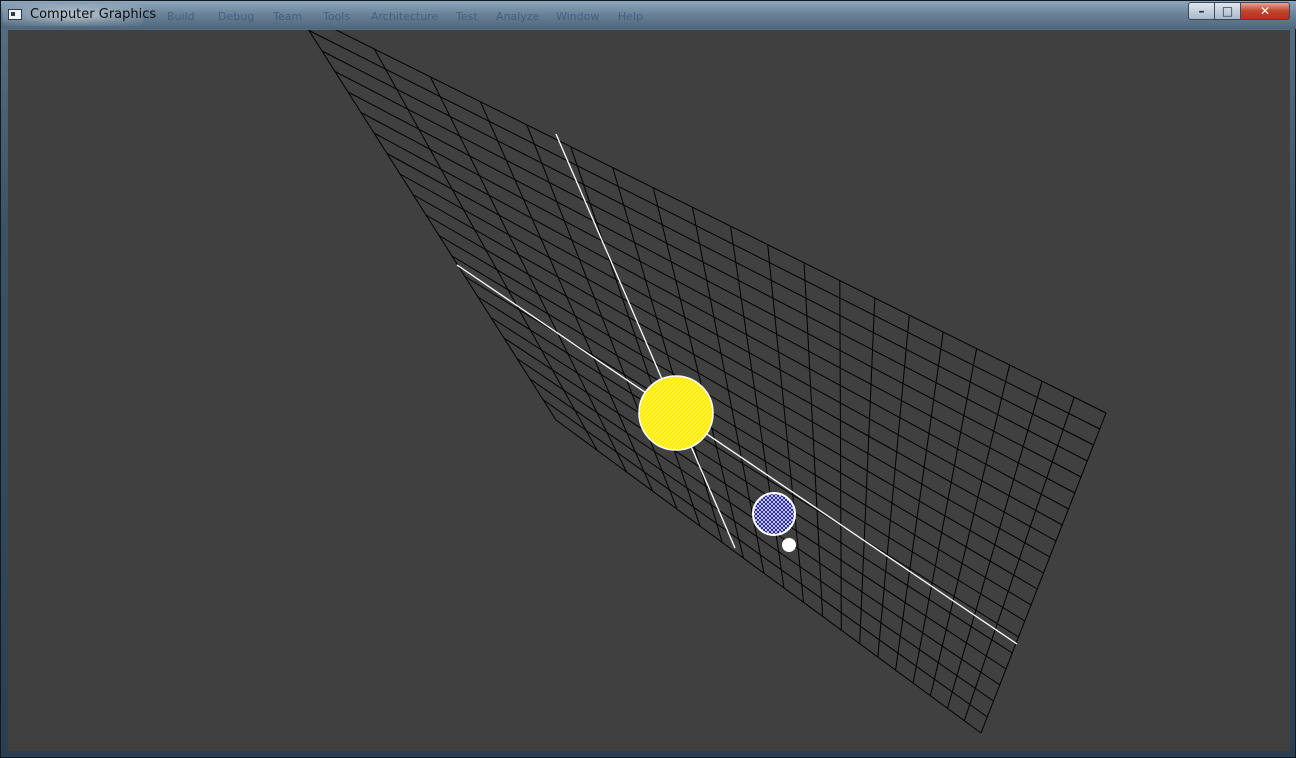  I want to click on ghost-menu-item: Window, so click(578, 16).